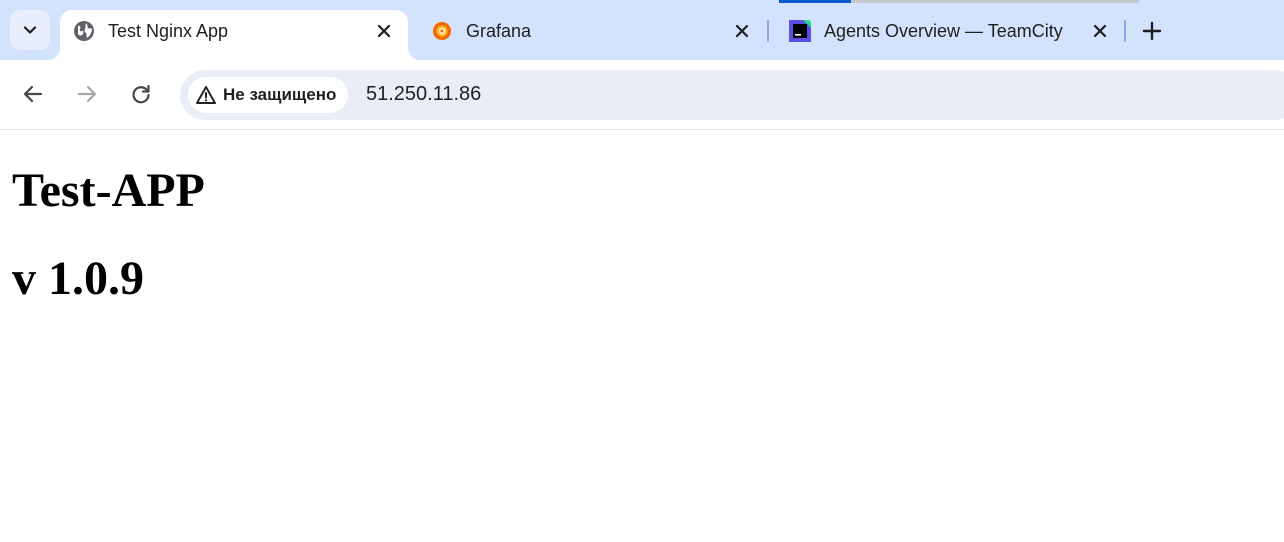  What do you see at coordinates (108, 190) in the screenshot?
I see `page-heading: Test-APP` at bounding box center [108, 190].